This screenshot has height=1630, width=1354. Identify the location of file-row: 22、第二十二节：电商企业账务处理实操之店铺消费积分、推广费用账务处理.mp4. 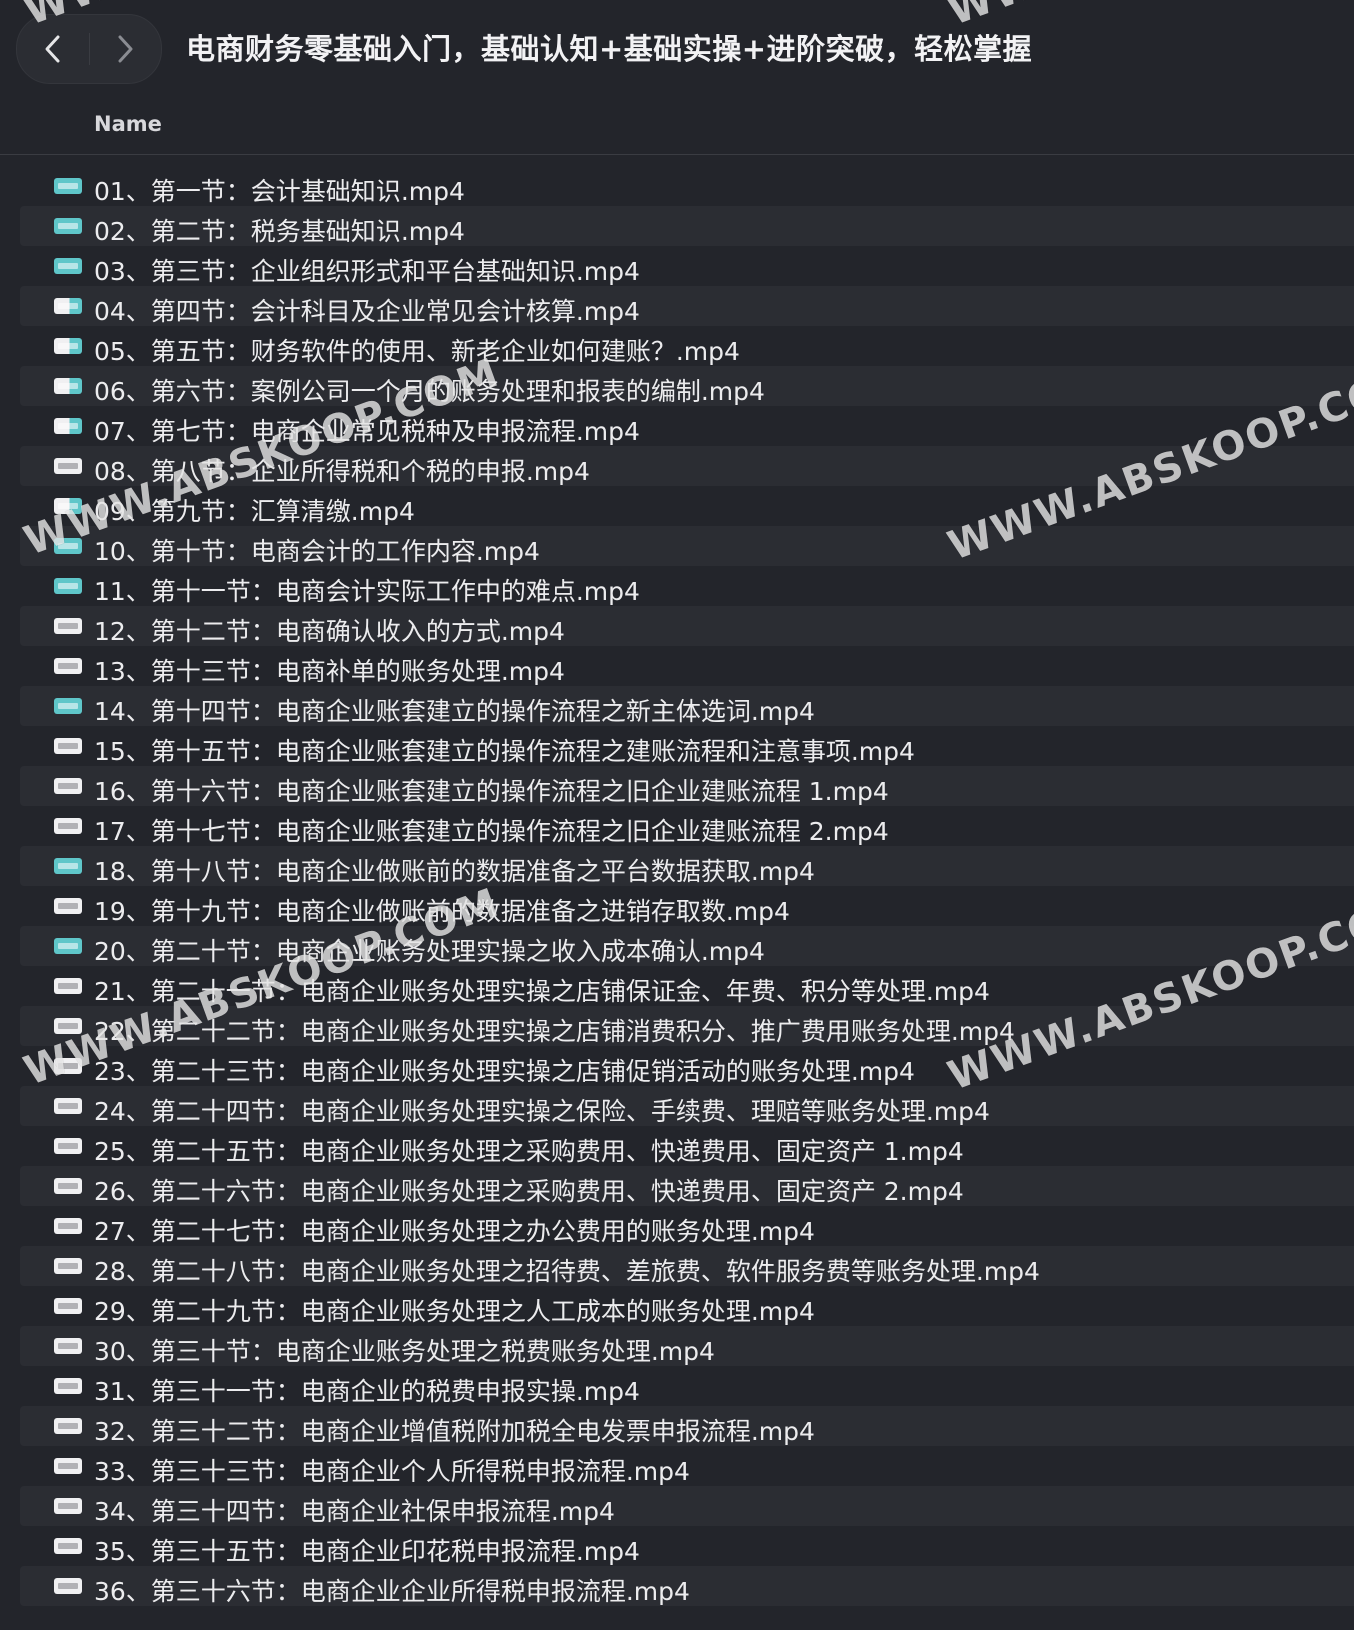
(687, 1026).